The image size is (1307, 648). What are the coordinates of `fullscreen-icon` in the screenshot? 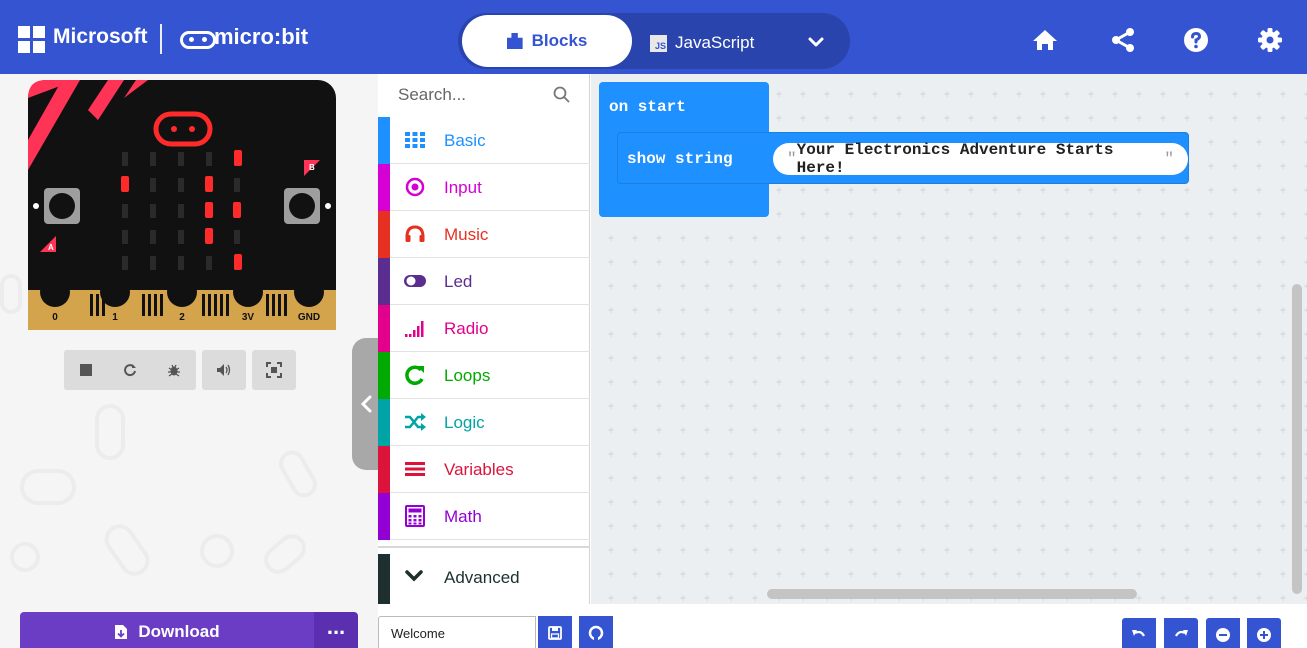 It's located at (274, 370).